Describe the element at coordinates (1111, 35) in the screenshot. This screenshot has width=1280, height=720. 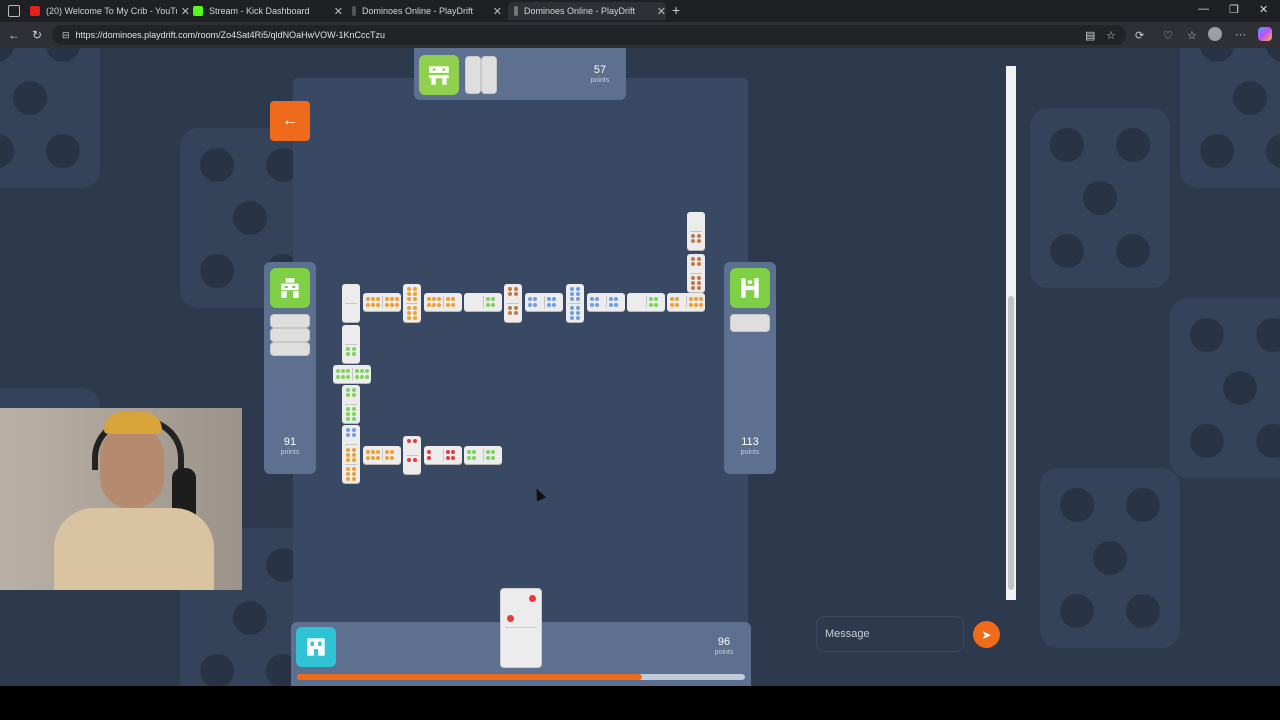
I see `favorite-star-icon: ☆` at that location.